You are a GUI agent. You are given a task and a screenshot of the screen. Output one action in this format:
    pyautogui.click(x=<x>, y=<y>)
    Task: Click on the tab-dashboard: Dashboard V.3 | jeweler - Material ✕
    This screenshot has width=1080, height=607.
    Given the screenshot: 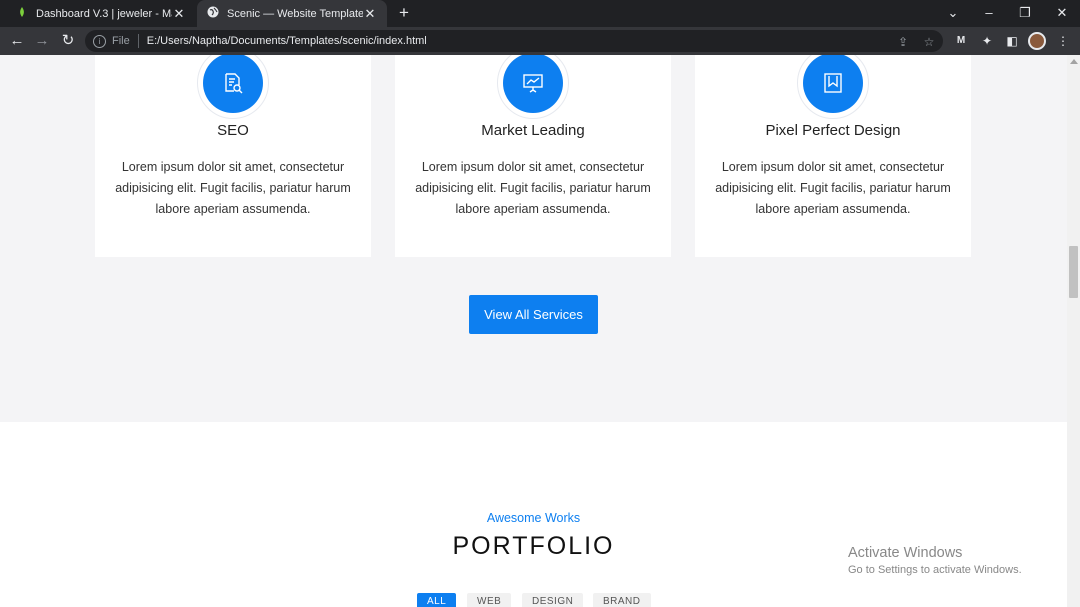 What is the action you would take?
    pyautogui.click(x=101, y=13)
    